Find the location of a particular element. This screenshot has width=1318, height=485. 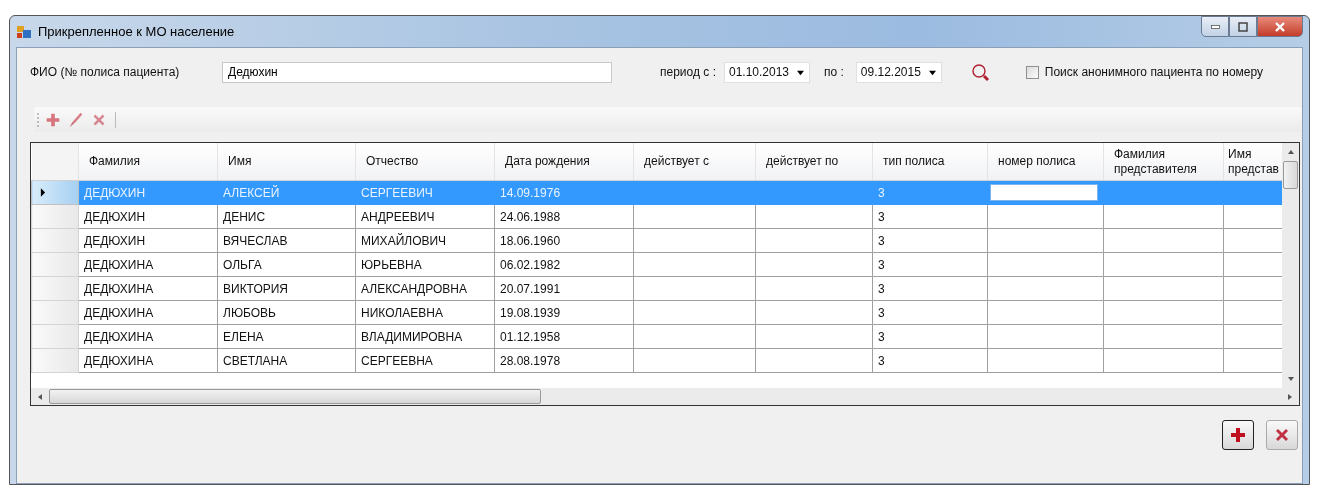

table-cell: ВИКТОРИЯ is located at coordinates (286, 288).